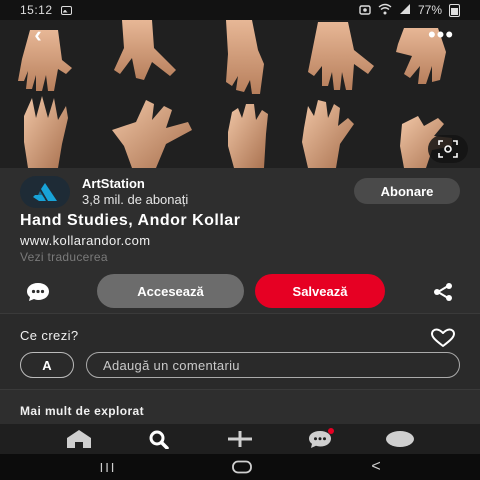 The height and width of the screenshot is (480, 480). Describe the element at coordinates (376, 467) in the screenshot. I see `back-button: <` at that location.